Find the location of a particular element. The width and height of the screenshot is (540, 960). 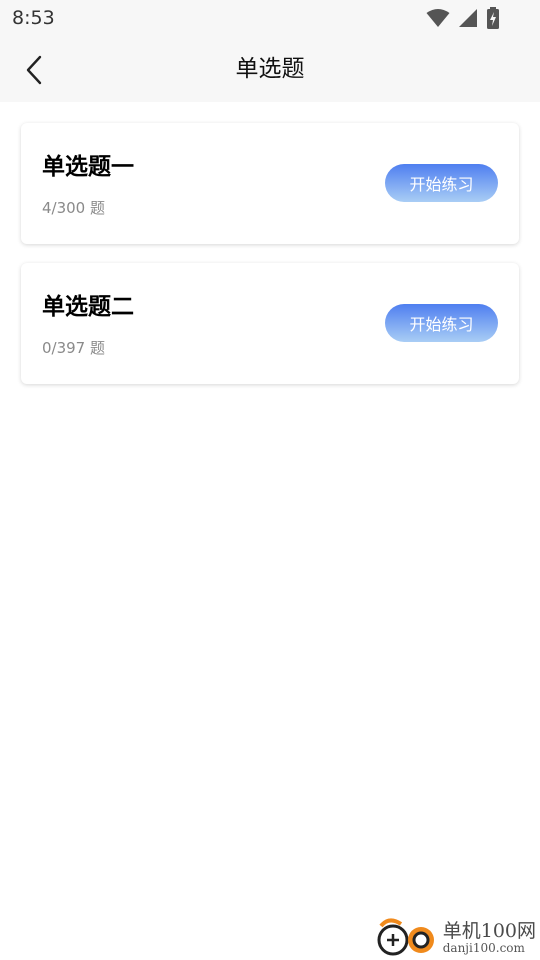

watermark-name: 单机100网 is located at coordinates (489, 930).